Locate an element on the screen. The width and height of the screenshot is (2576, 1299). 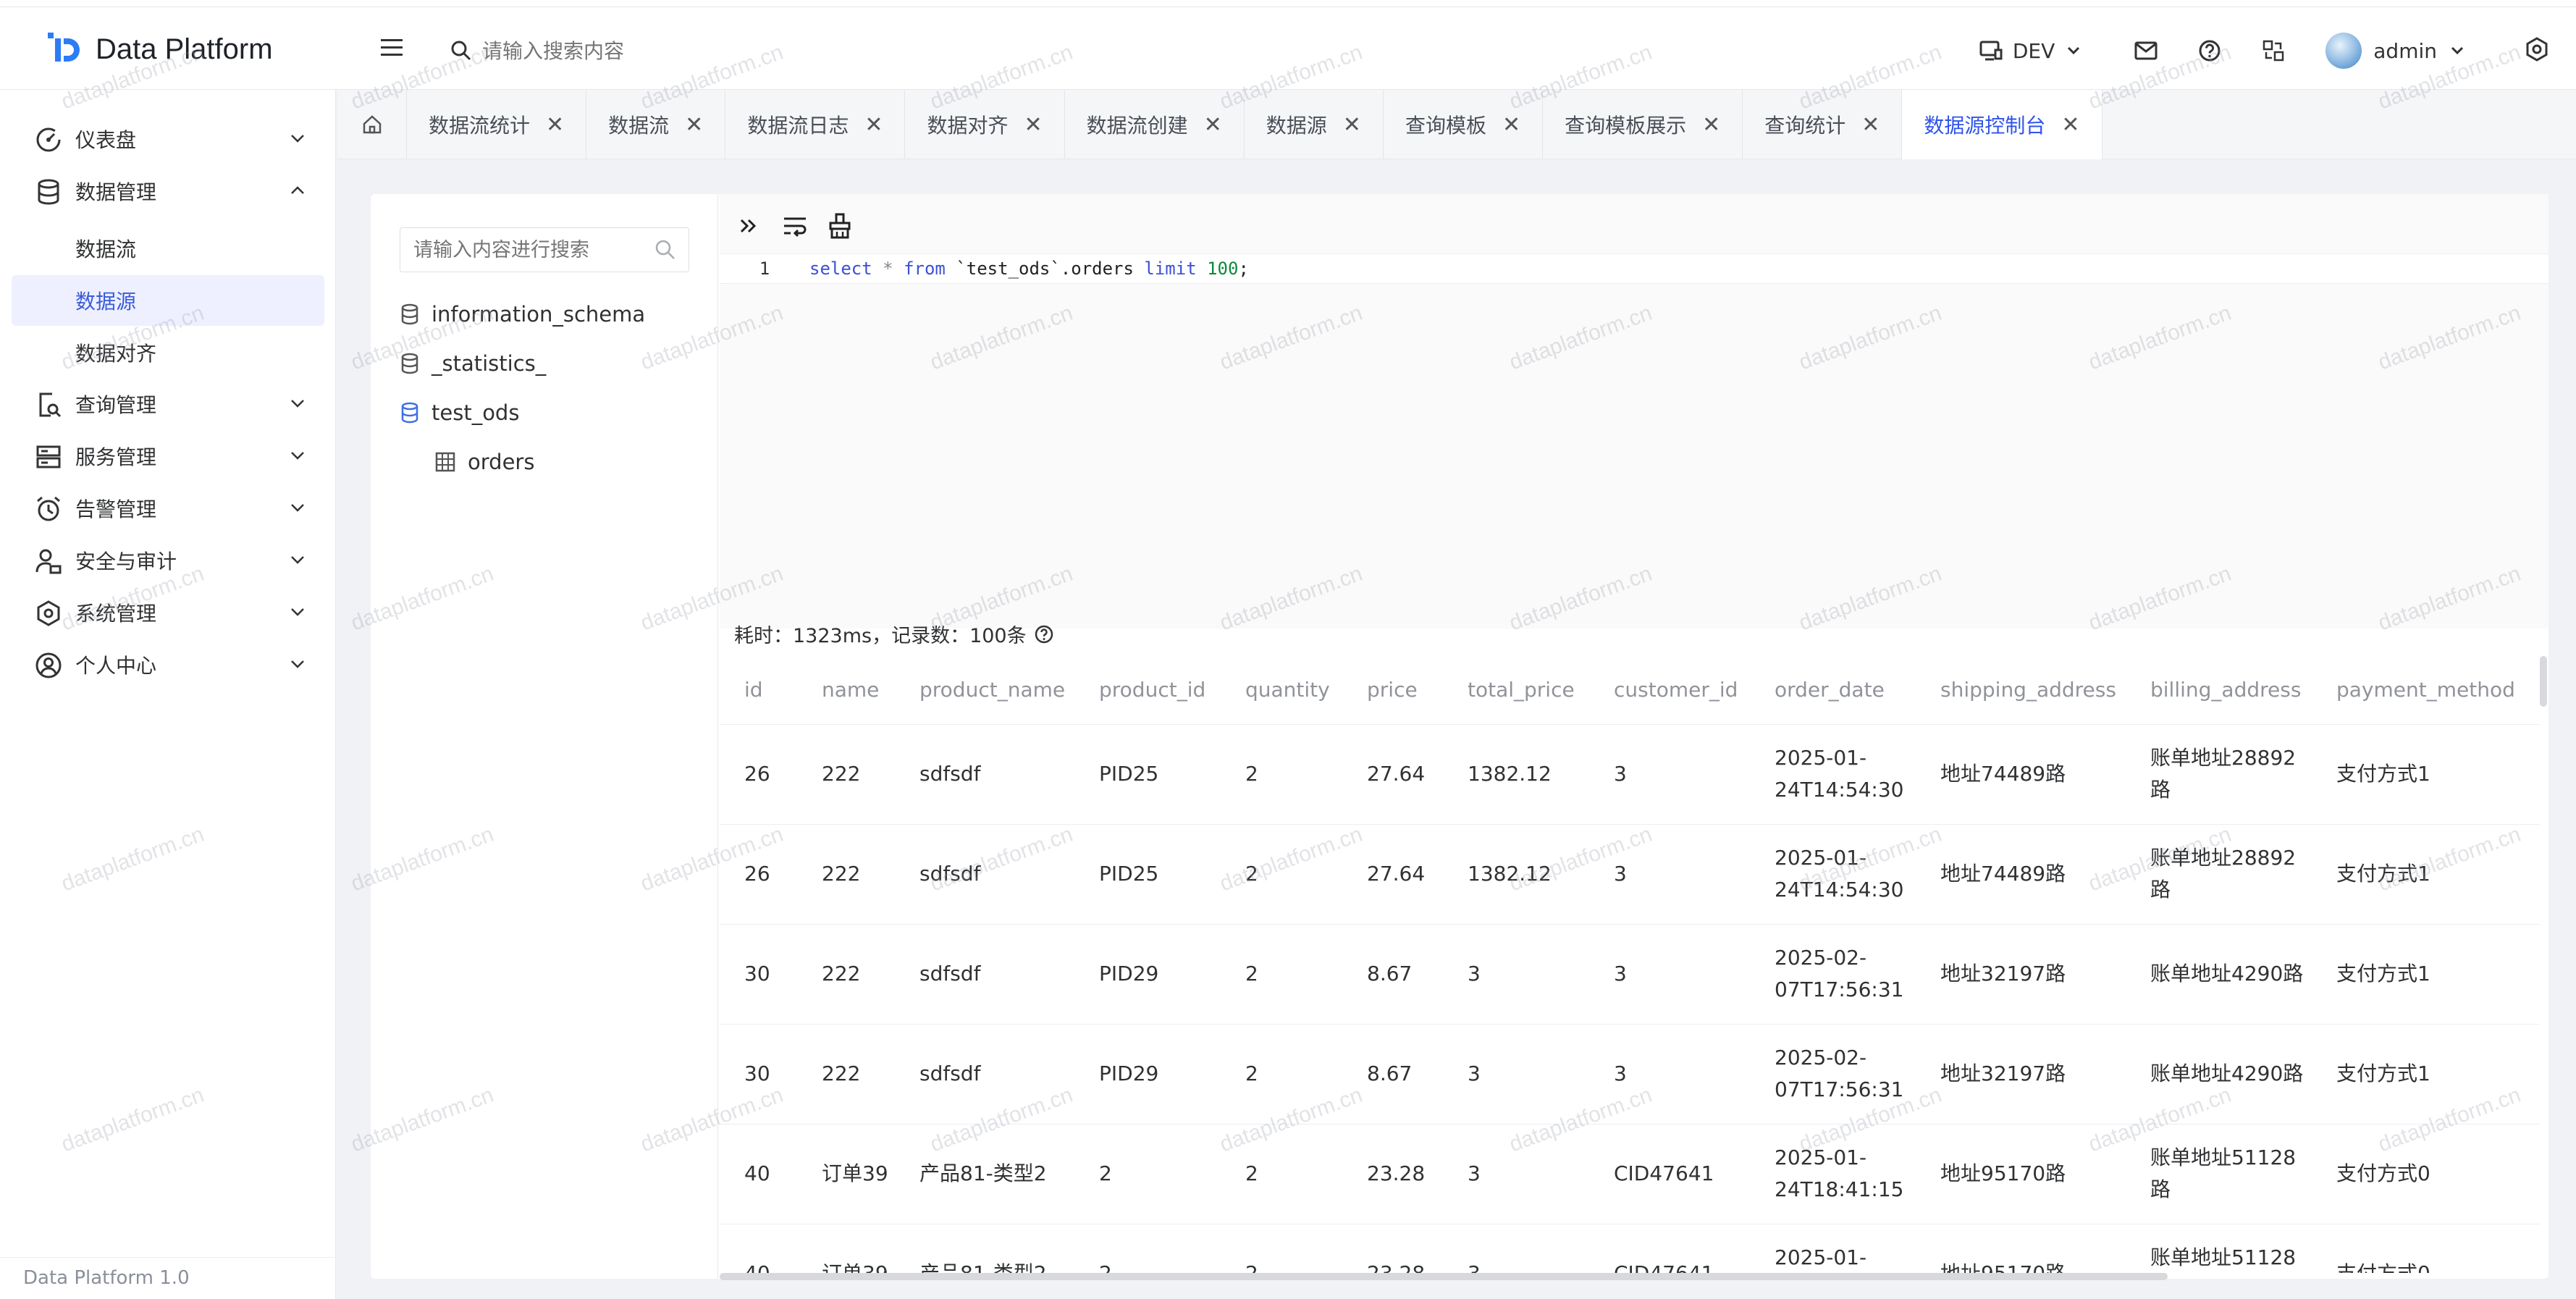
format-brush-icon is located at coordinates (839, 225).